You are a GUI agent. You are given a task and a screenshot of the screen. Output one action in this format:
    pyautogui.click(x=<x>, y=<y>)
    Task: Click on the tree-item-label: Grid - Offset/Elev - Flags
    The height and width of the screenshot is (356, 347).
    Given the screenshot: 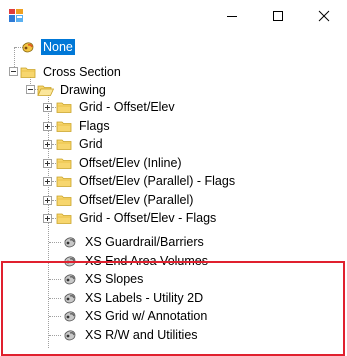 What is the action you would take?
    pyautogui.click(x=148, y=218)
    